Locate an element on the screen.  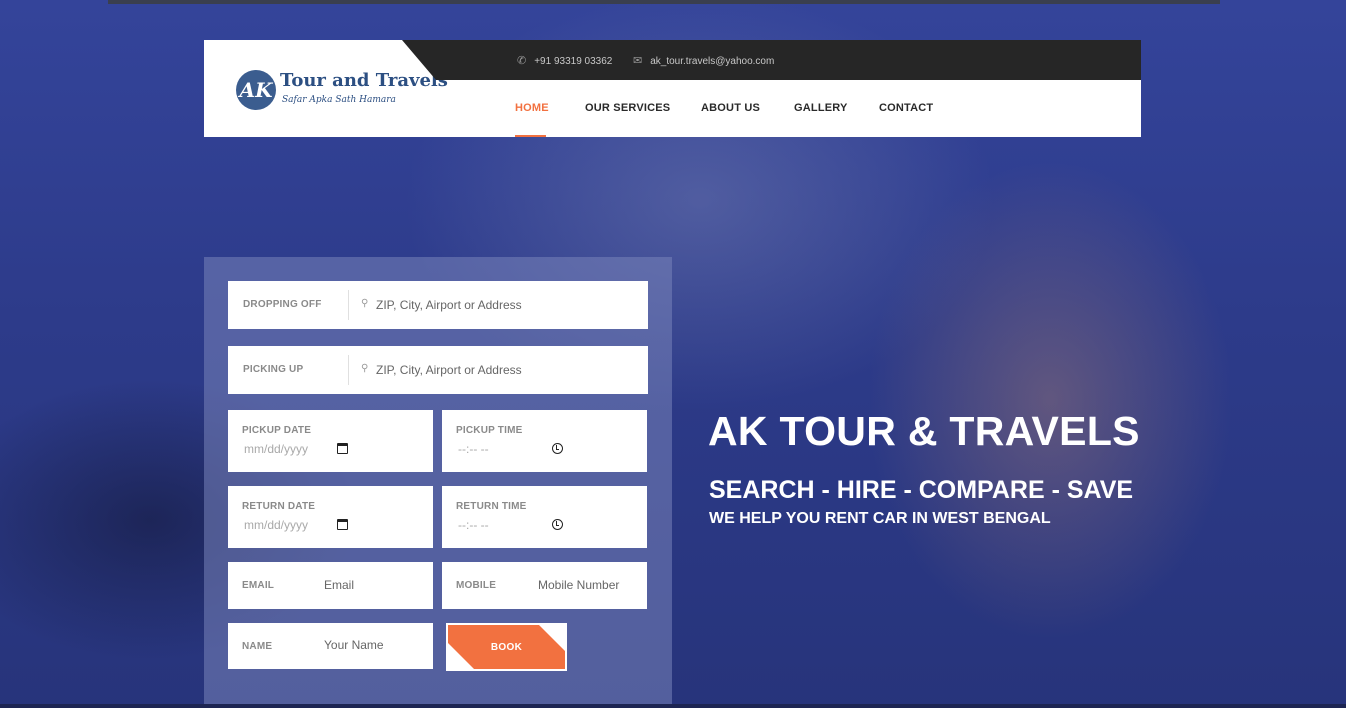
dropping-off-field: DROPPING OFF ⚲ is located at coordinates (438, 305).